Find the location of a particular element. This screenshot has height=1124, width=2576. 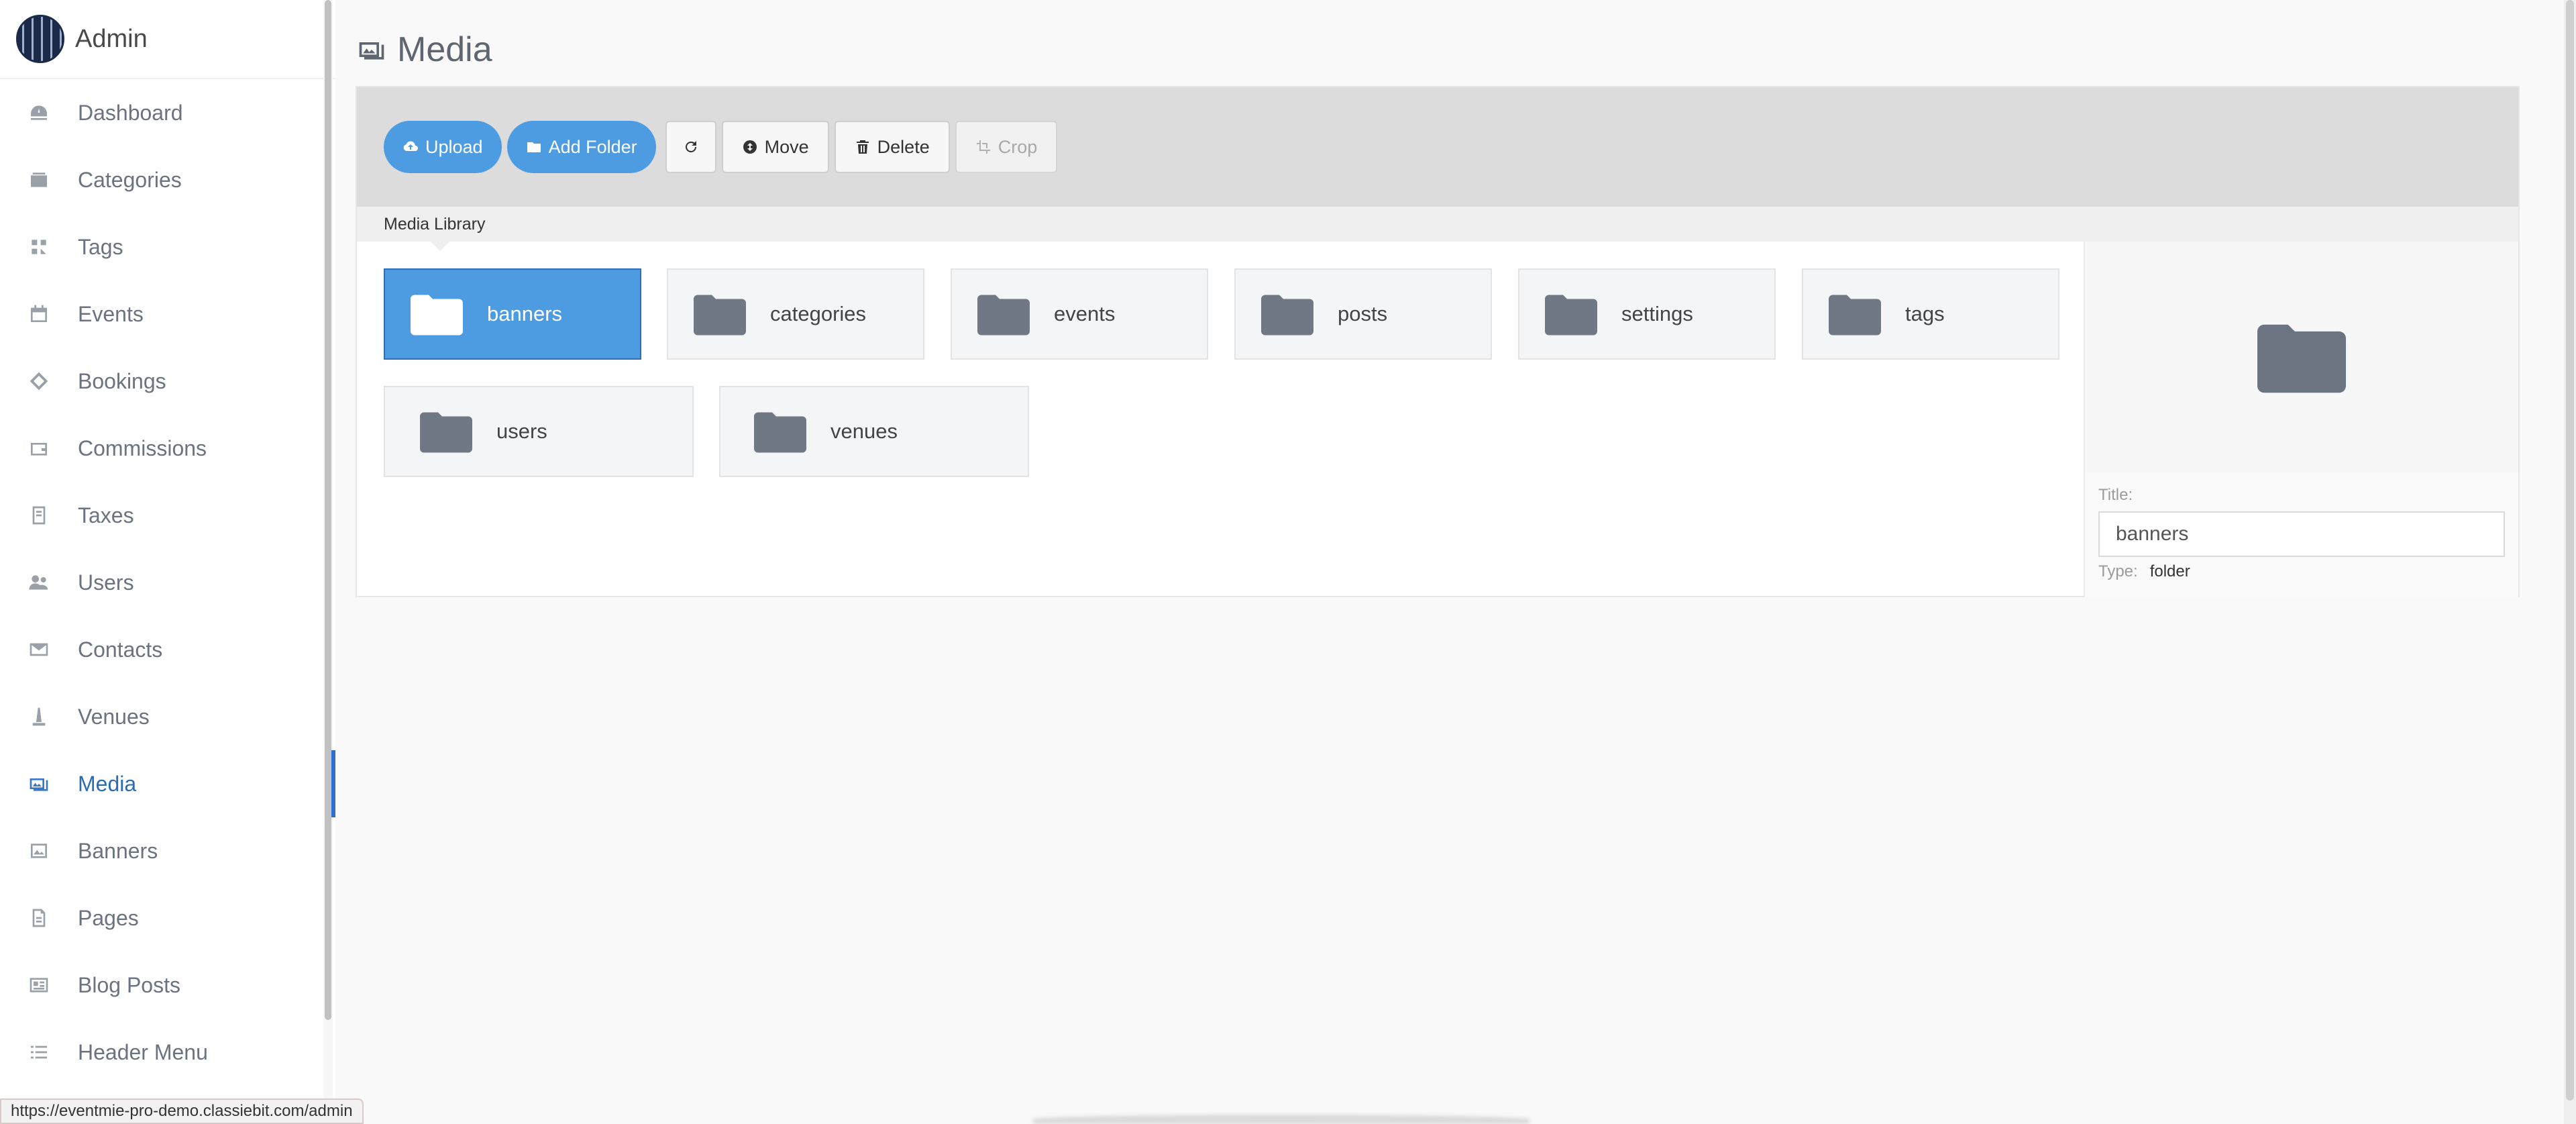

upload-button: Upload is located at coordinates (443, 147).